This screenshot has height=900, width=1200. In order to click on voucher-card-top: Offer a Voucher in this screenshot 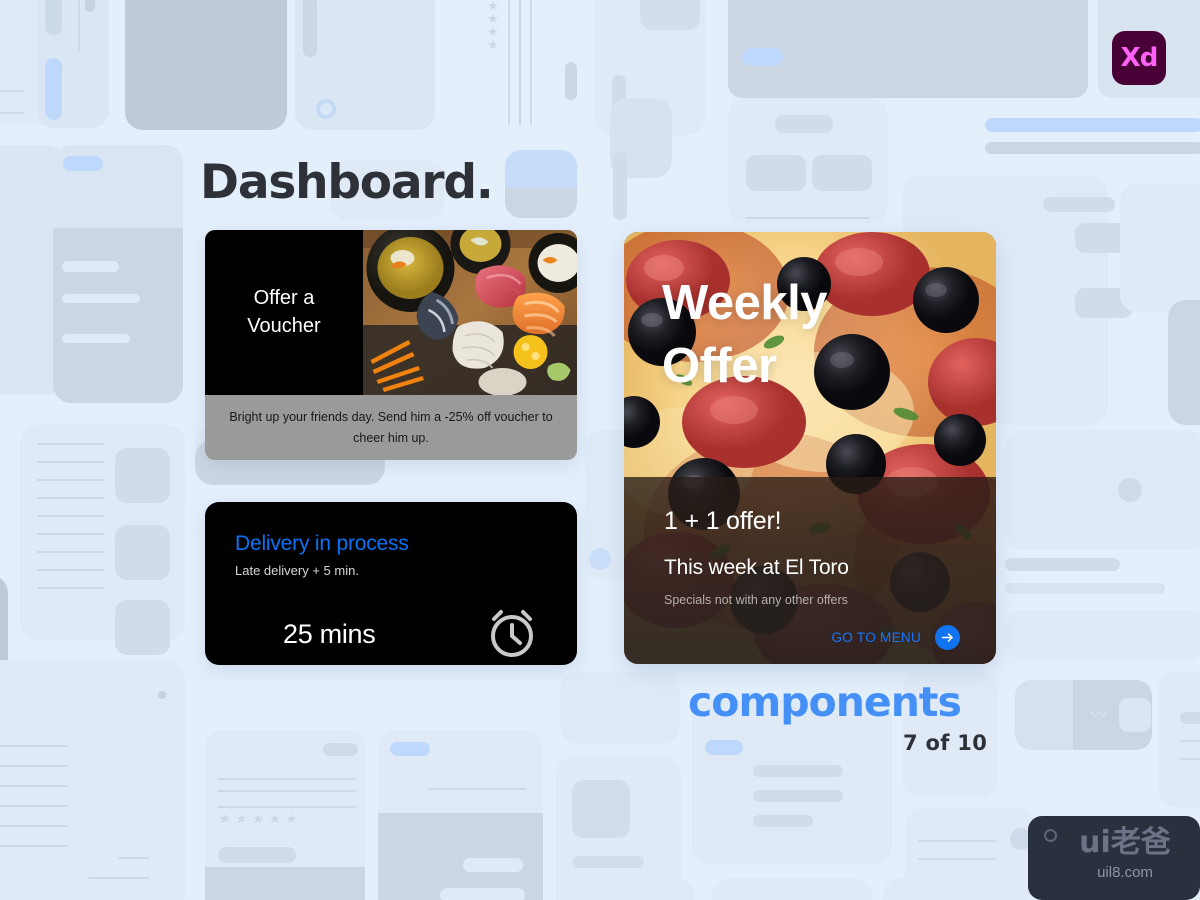, I will do `click(391, 312)`.